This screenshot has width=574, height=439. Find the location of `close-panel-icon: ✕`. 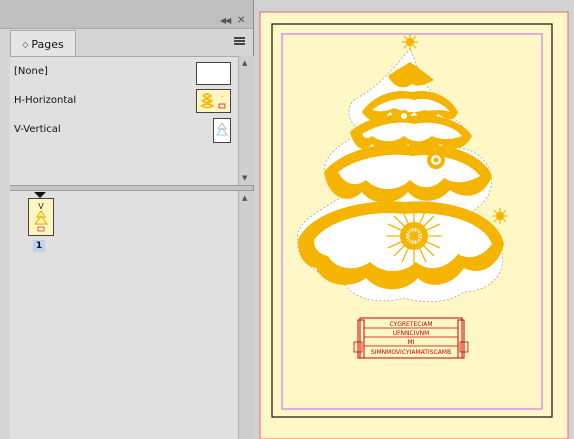

close-panel-icon: ✕ is located at coordinates (241, 20).